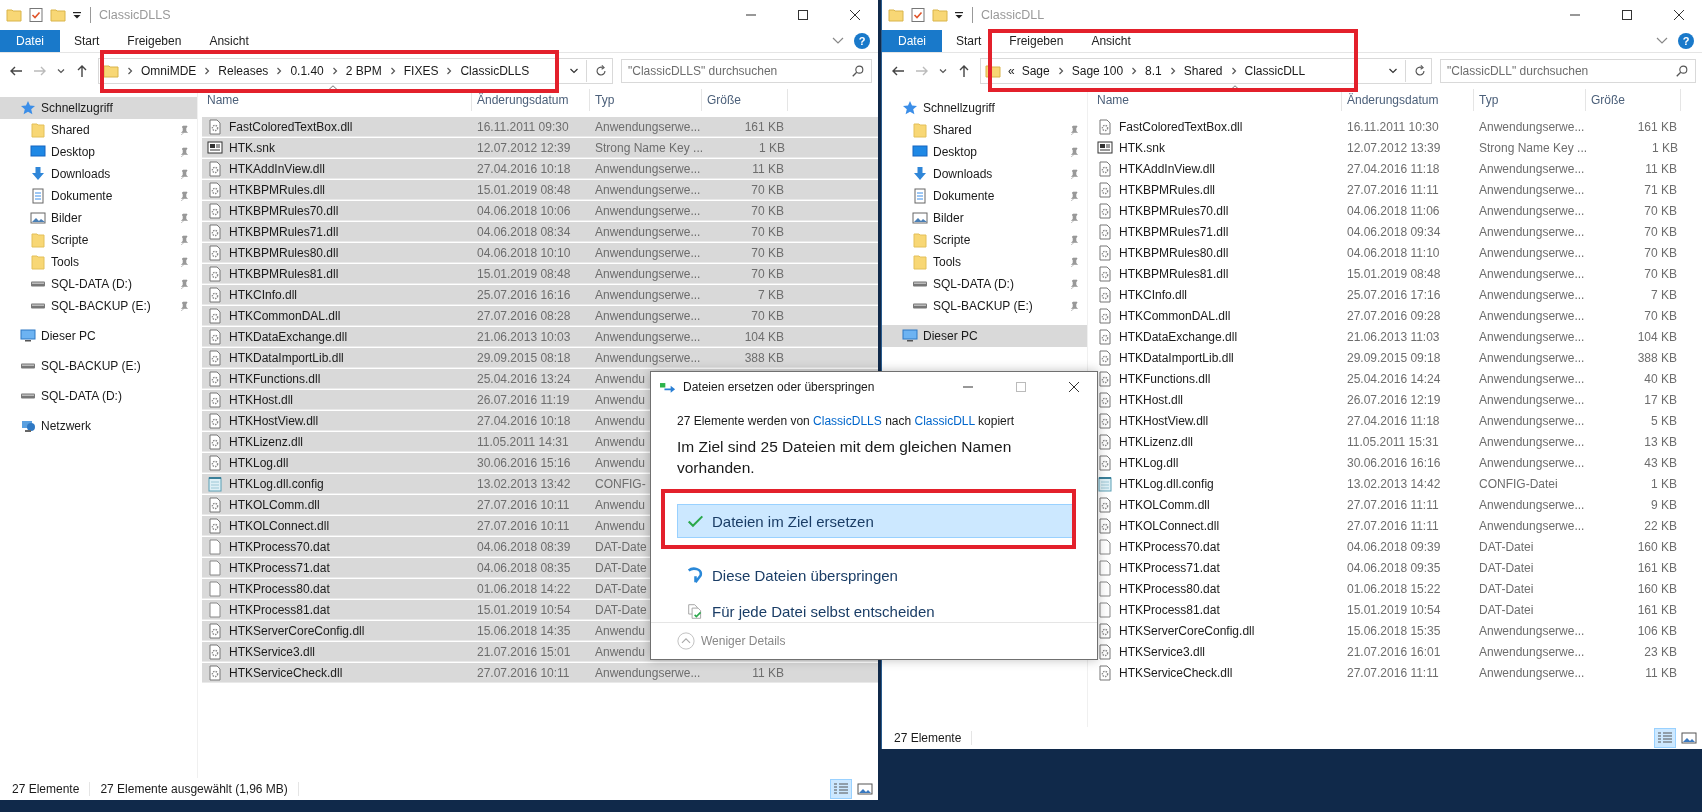 Image resolution: width=1702 pixels, height=812 pixels. I want to click on breadcrumb: 2 BPM, so click(363, 71).